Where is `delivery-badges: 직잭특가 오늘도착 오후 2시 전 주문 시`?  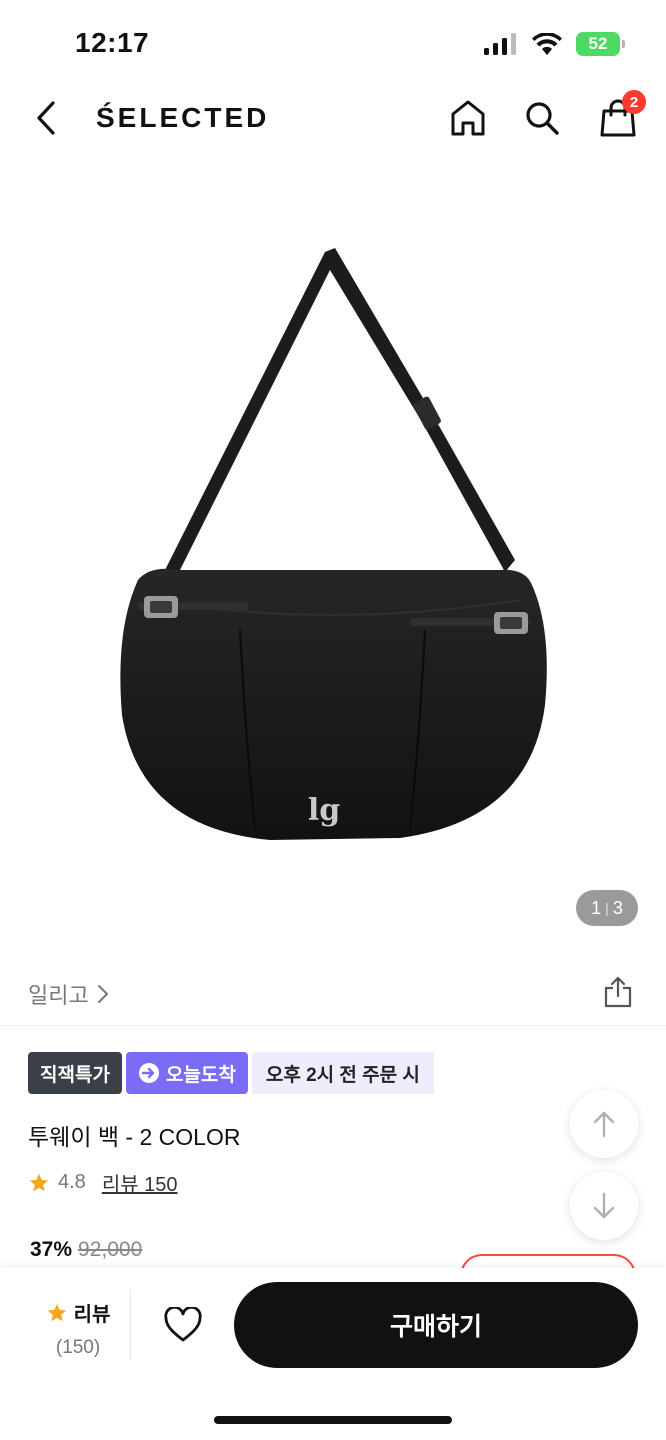
delivery-badges: 직잭특가 오늘도착 오후 2시 전 주문 시 is located at coordinates (231, 1073).